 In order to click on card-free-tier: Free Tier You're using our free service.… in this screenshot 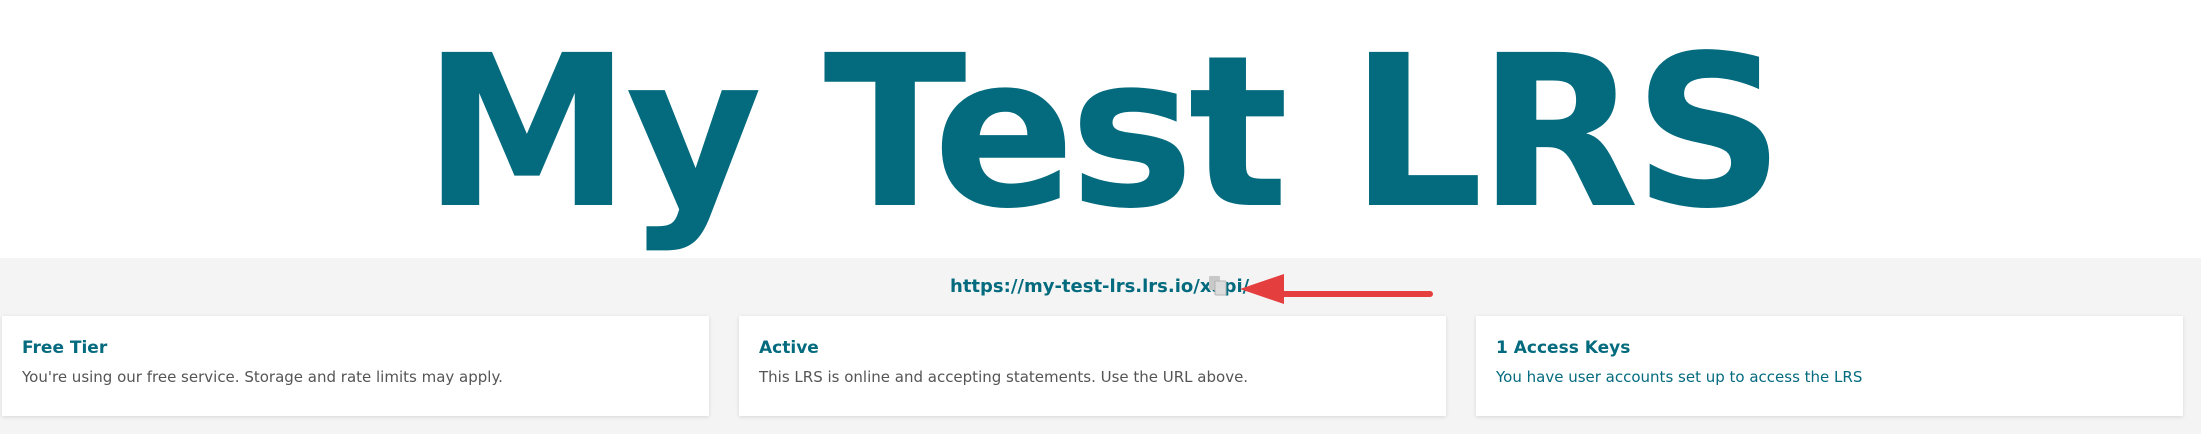, I will do `click(355, 366)`.